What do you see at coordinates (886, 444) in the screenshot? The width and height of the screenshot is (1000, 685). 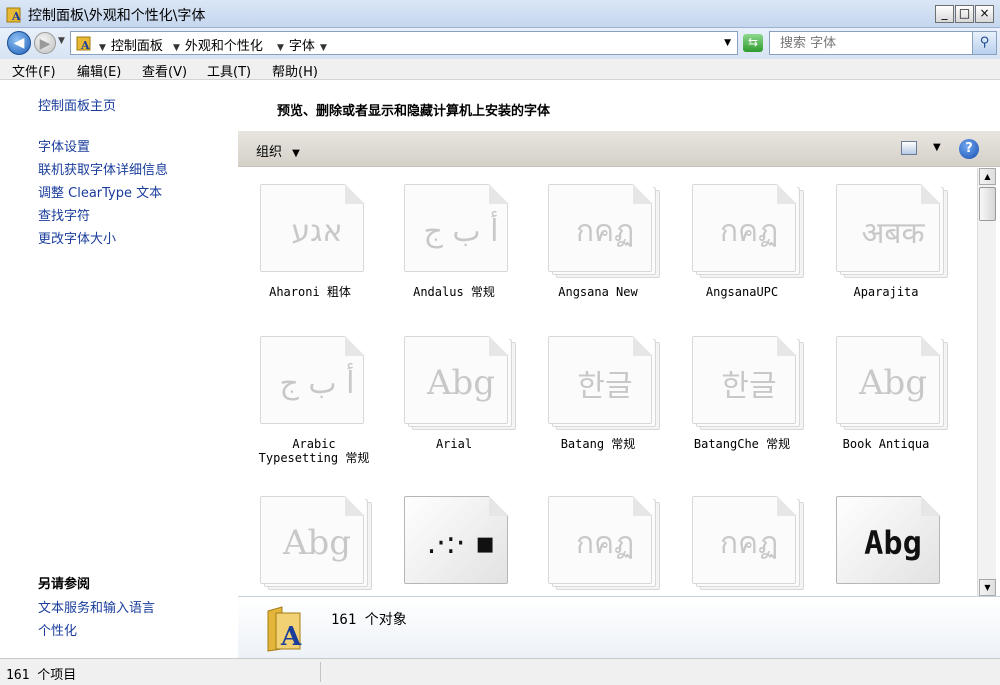 I see `font-name: Book Antiqua` at bounding box center [886, 444].